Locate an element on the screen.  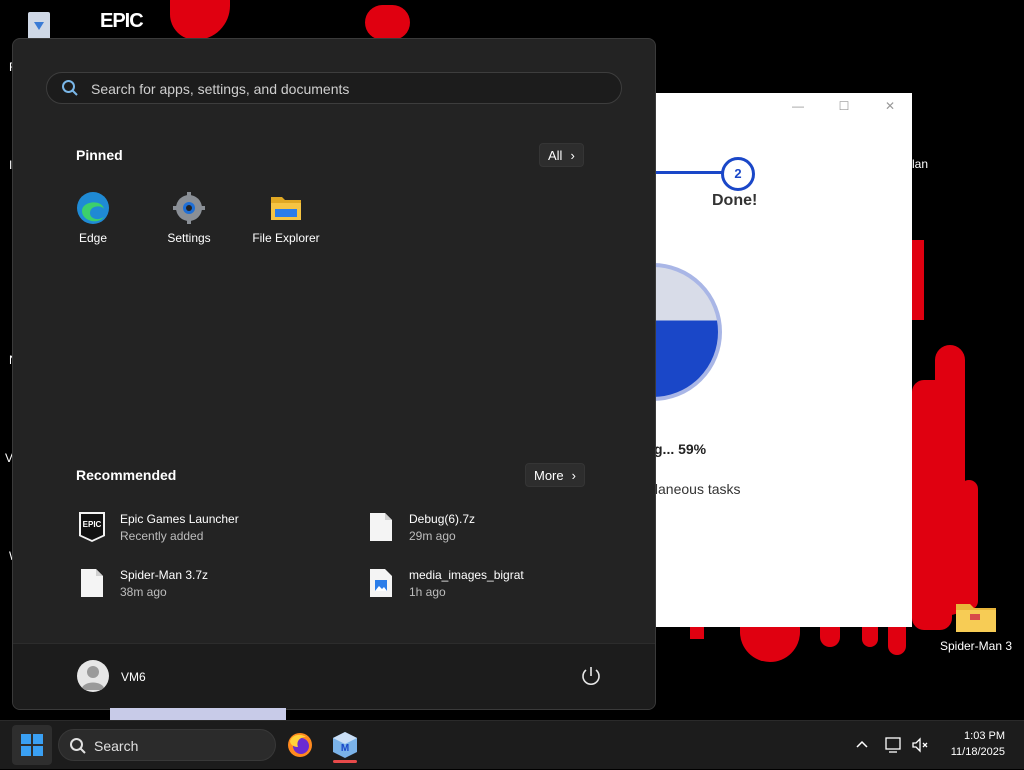
volume-muted-icon is located at coordinates (920, 745).